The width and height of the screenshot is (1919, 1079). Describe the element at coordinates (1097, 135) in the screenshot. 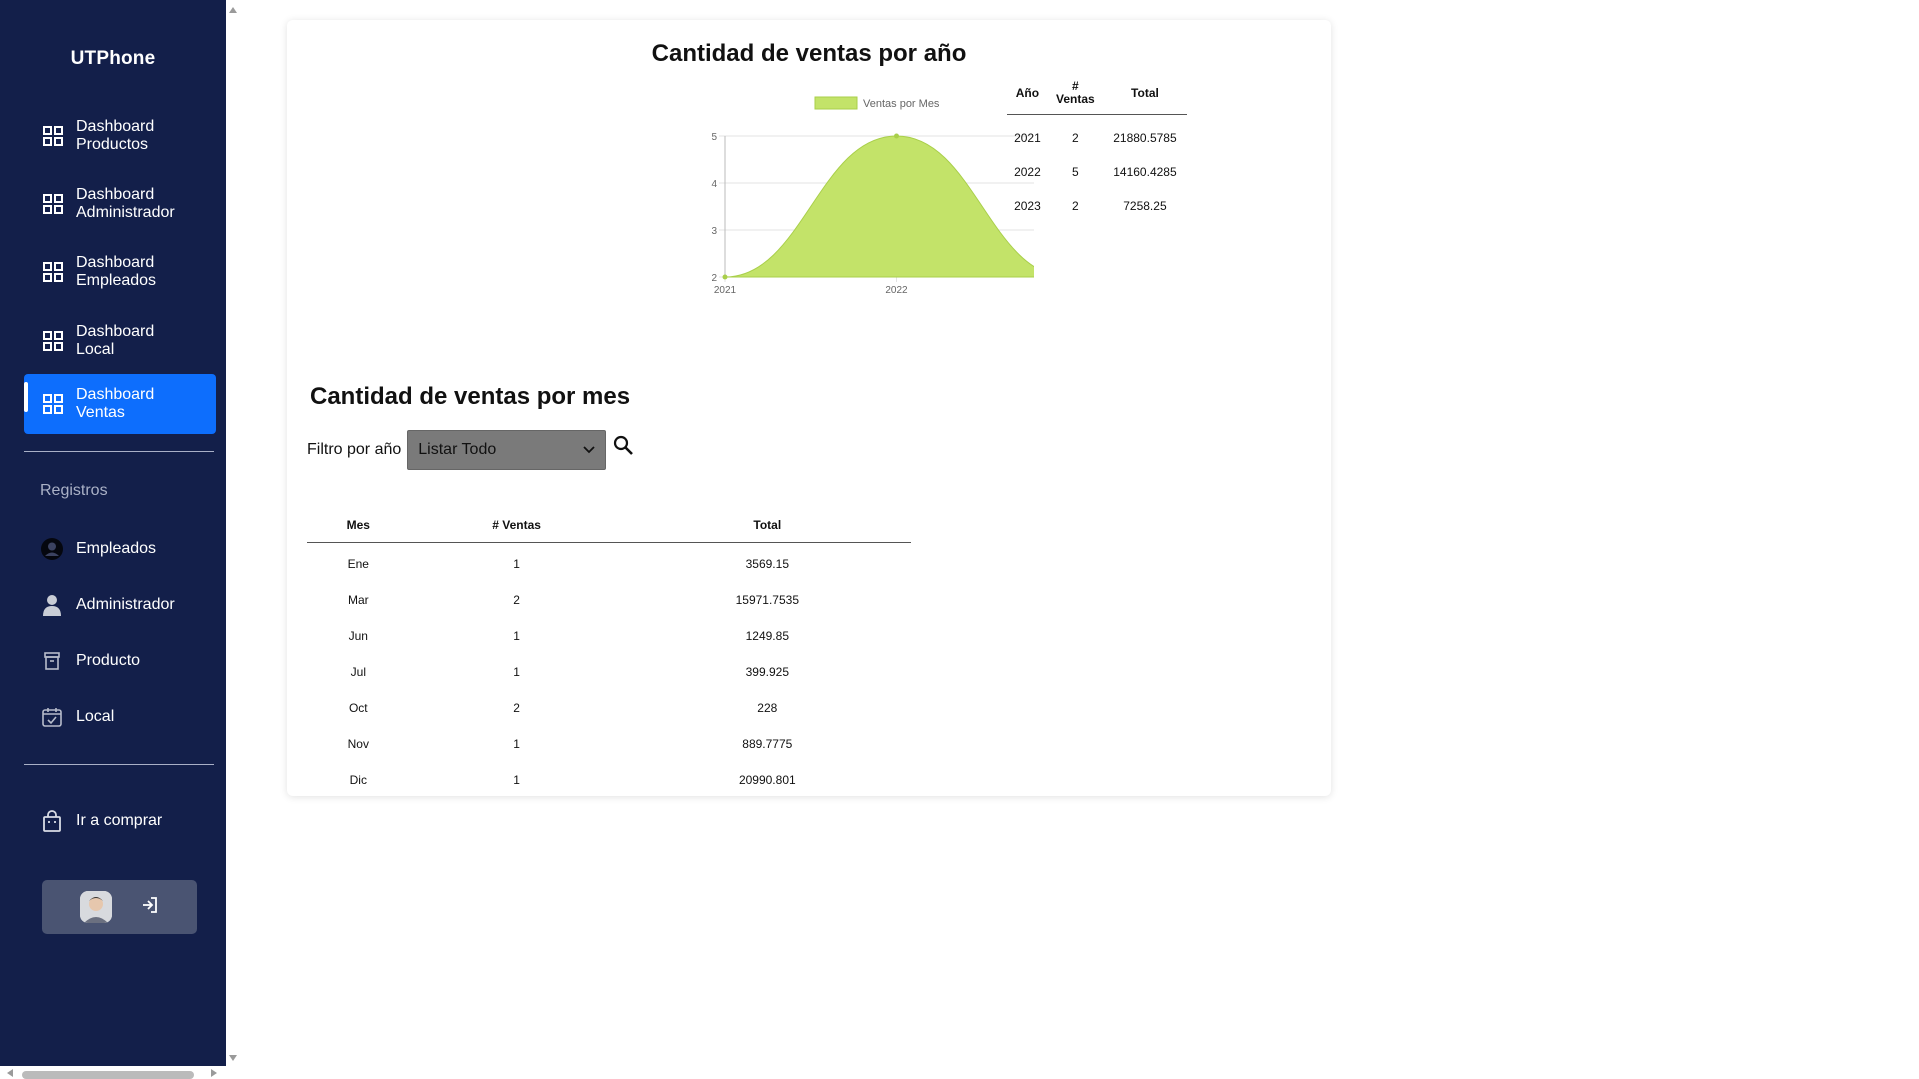

I see `table-row: 2021 2 21880.5785` at that location.